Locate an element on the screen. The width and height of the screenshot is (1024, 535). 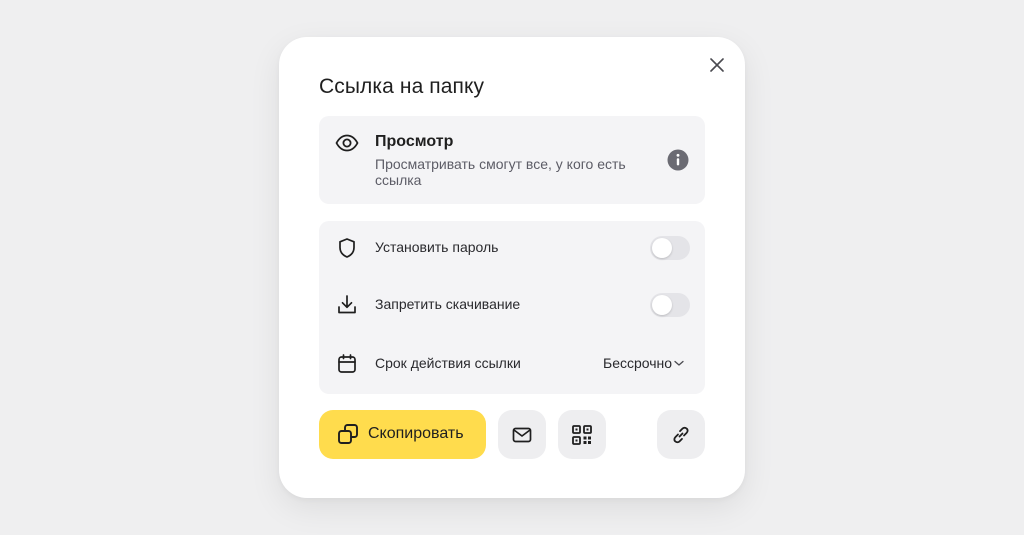
download-icon is located at coordinates (347, 304).